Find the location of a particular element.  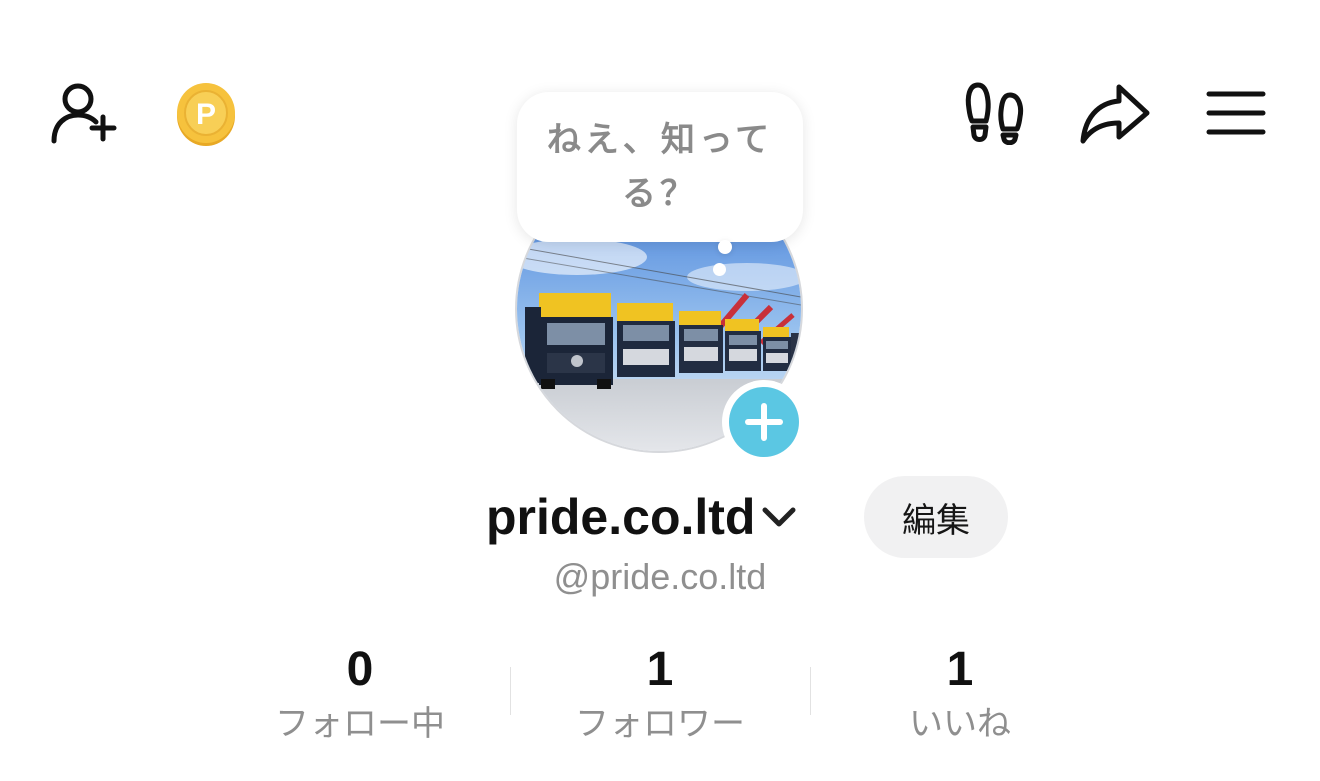

stat-likes-label: いいね is located at coordinates (960, 724).